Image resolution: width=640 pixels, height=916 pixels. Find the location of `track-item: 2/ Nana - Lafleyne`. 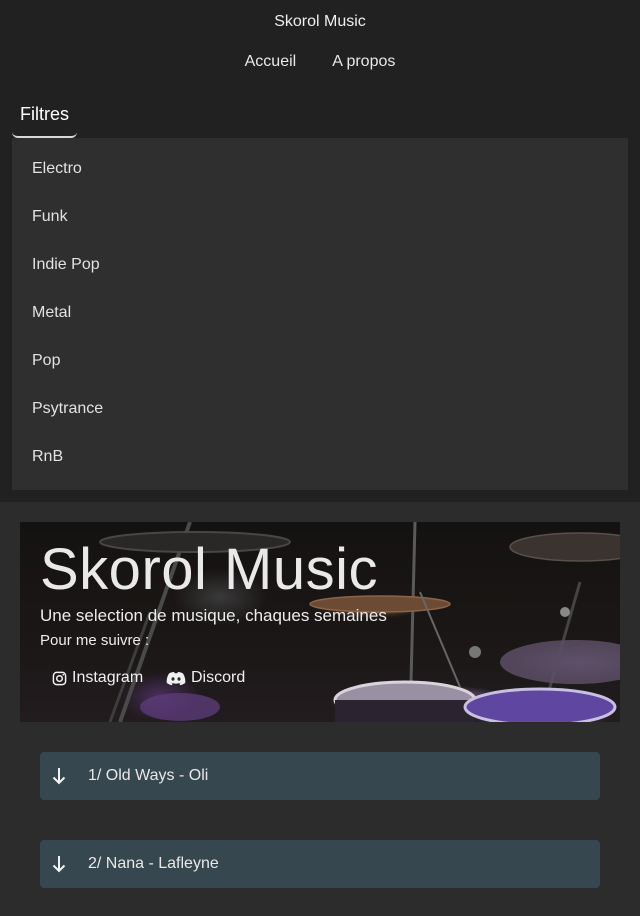

track-item: 2/ Nana - Lafleyne is located at coordinates (320, 864).